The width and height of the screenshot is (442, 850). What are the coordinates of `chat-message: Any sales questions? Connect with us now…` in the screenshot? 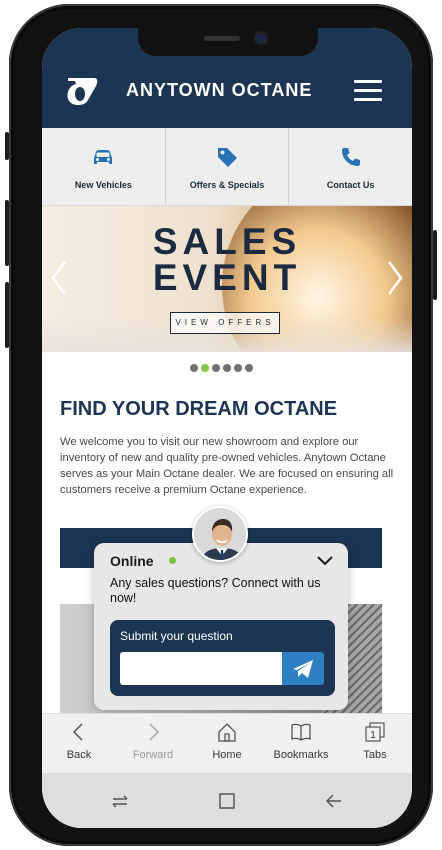 It's located at (215, 590).